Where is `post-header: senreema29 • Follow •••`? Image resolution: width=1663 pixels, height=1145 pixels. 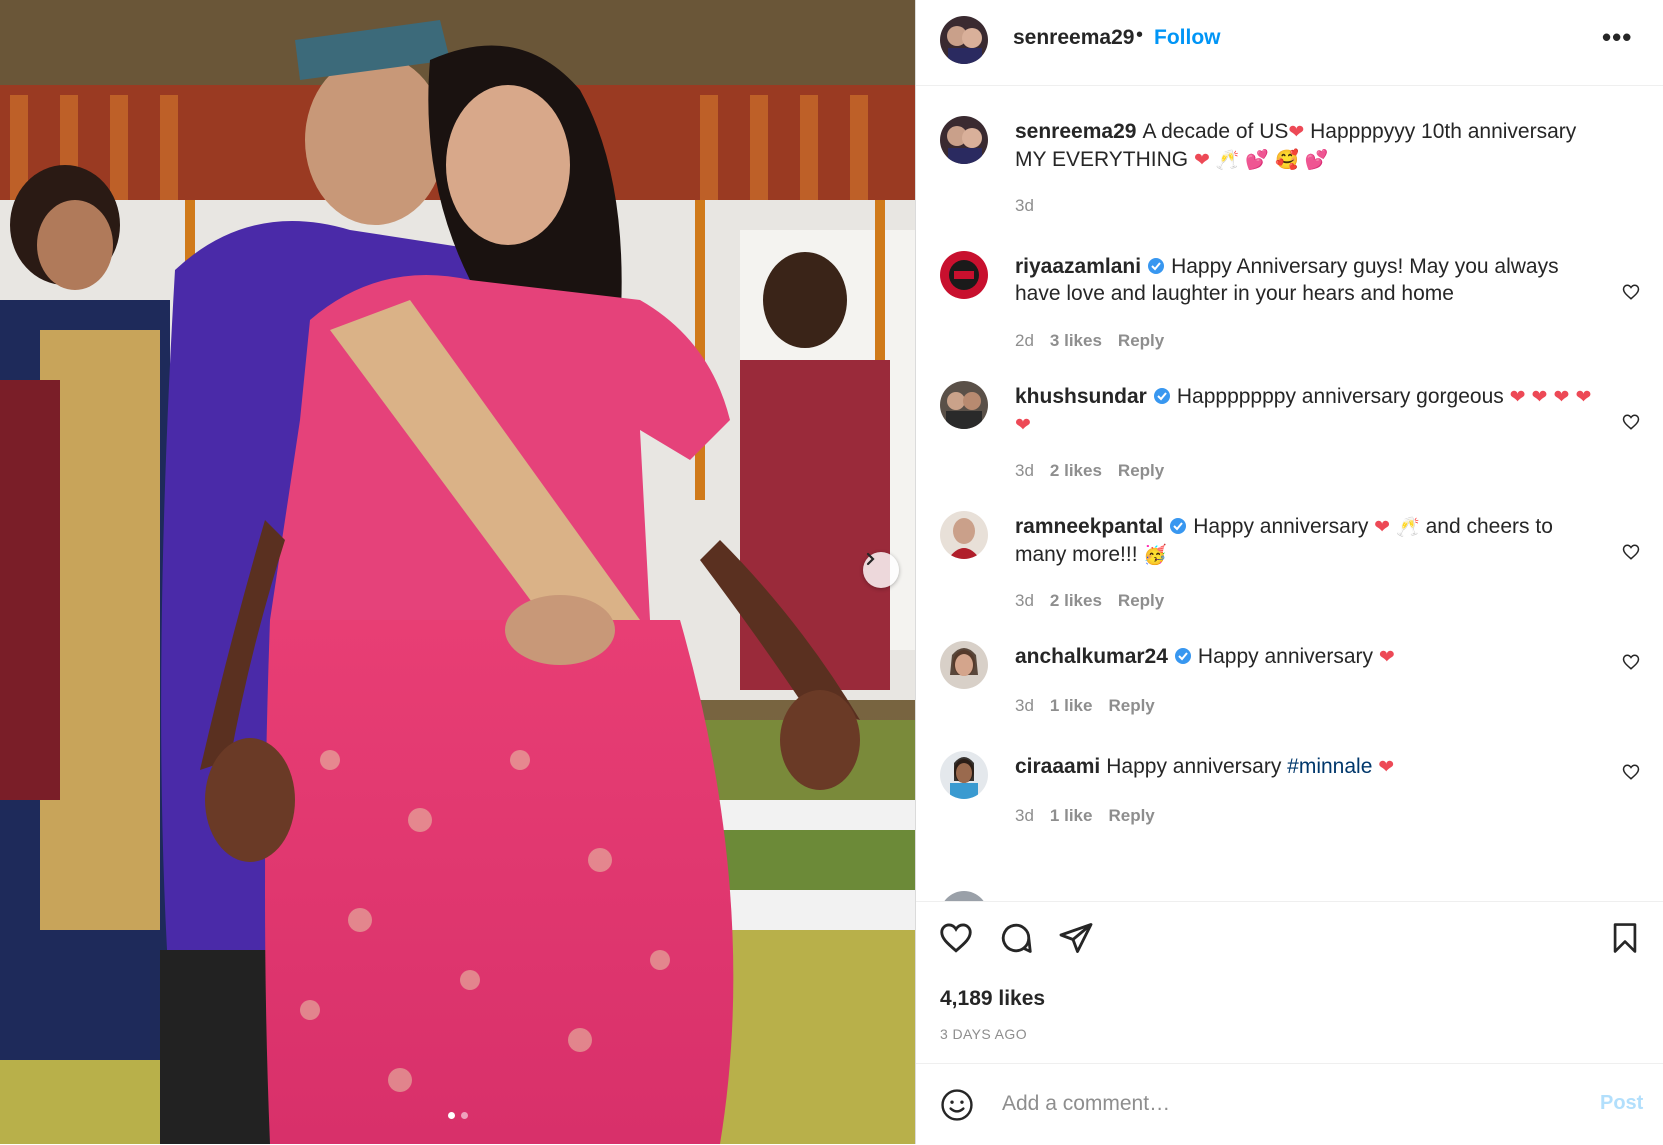
post-header: senreema29 • Follow ••• is located at coordinates (1289, 43).